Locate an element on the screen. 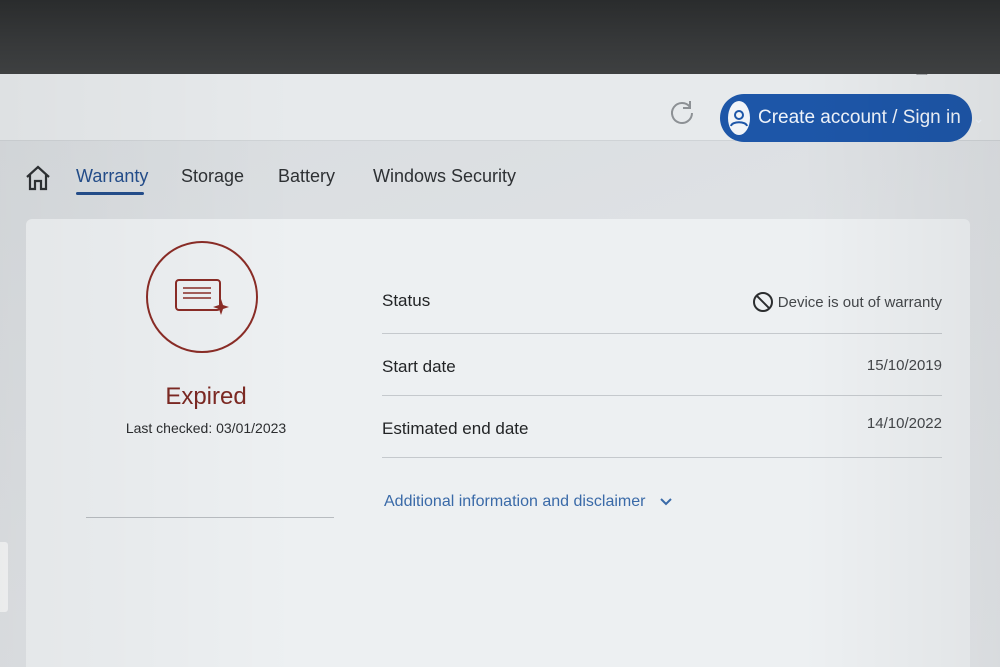 Image resolution: width=1000 pixels, height=667 pixels. maximize-icon: ❐ is located at coordinates (922, 76).